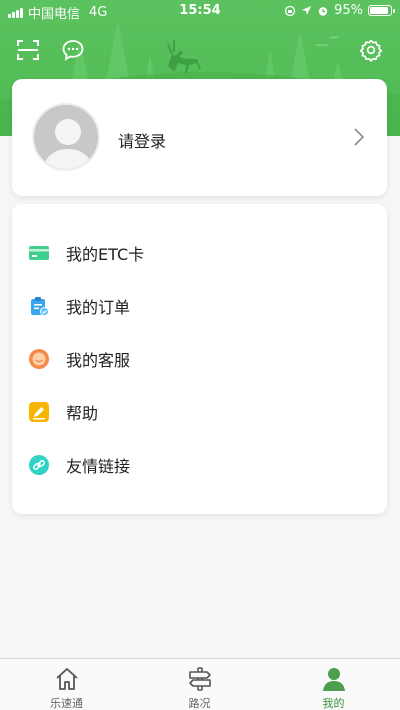 The image size is (400, 710). I want to click on menu-item-label: 帮助, so click(82, 413).